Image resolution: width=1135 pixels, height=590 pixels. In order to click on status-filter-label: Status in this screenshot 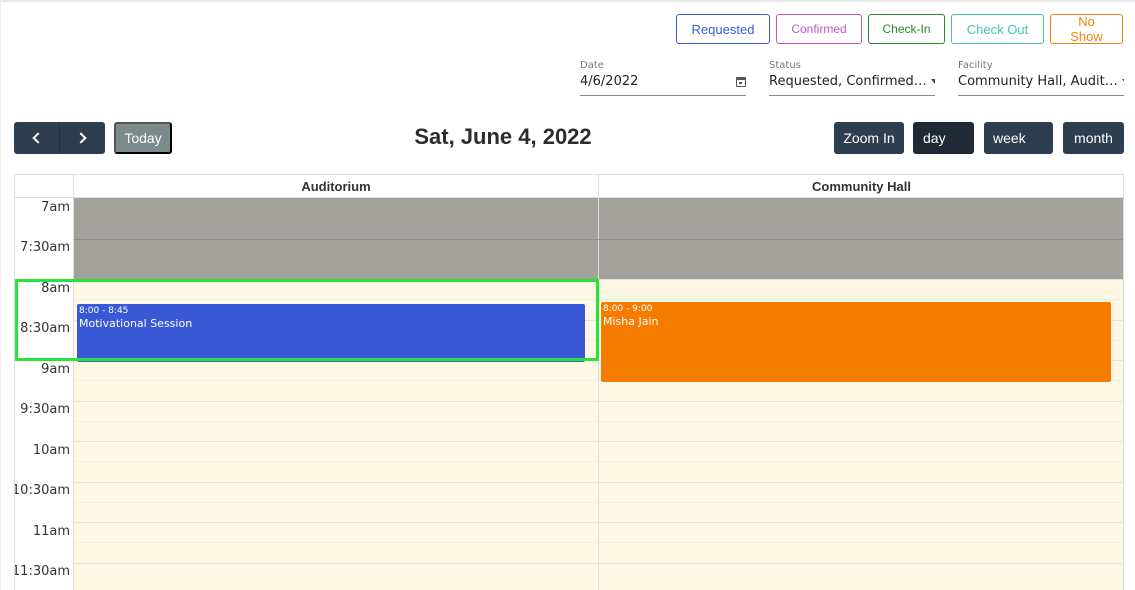, I will do `click(785, 65)`.